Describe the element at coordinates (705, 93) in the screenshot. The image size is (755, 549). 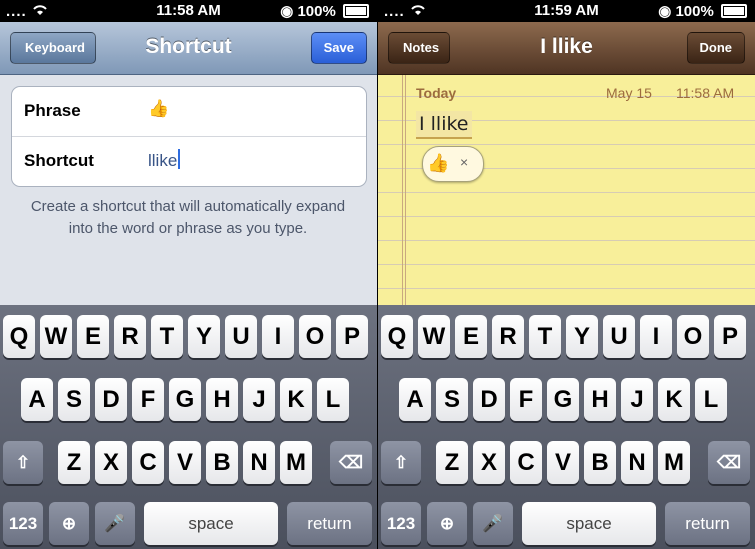
I see `note-time: 11:58 AM` at that location.